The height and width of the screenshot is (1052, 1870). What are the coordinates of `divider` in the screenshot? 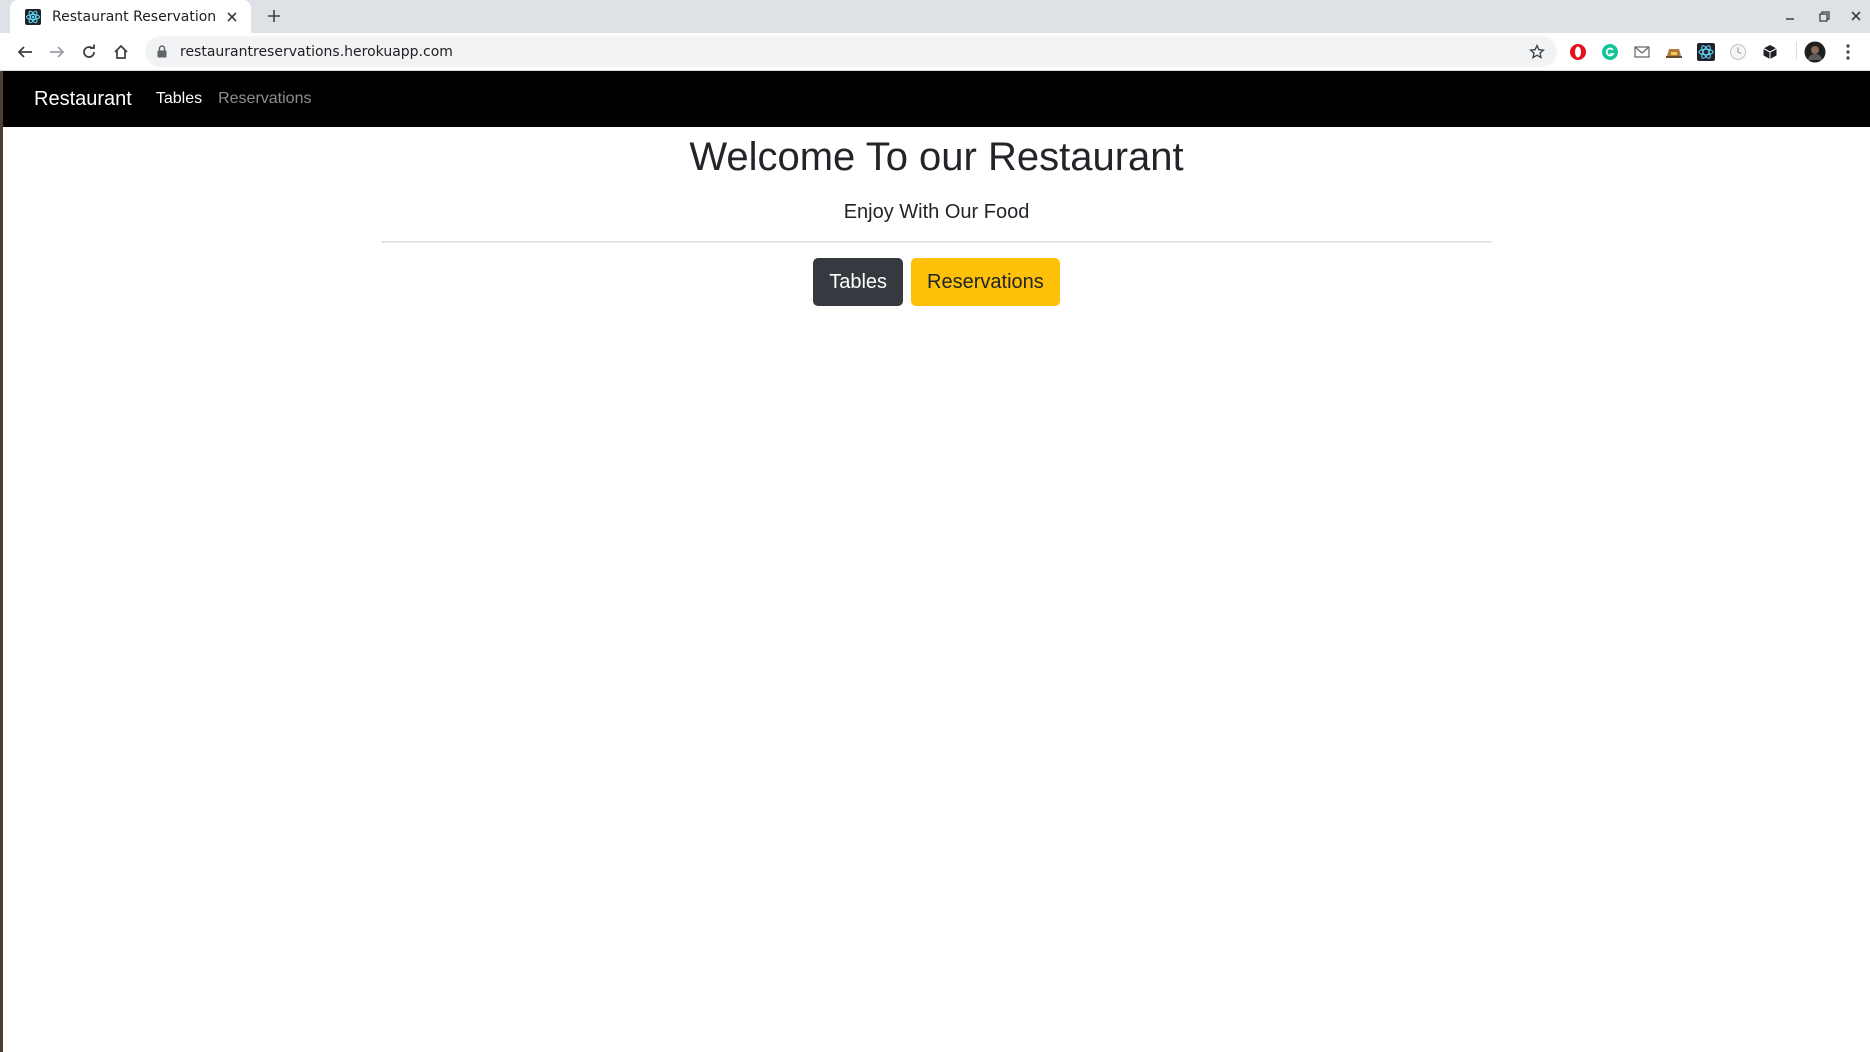 It's located at (936, 242).